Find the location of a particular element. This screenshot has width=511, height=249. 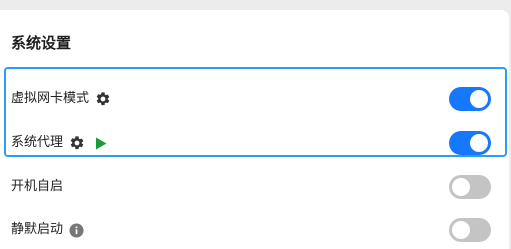

setting-label-tun-mode: 虚拟网卡模式 is located at coordinates (50, 98).